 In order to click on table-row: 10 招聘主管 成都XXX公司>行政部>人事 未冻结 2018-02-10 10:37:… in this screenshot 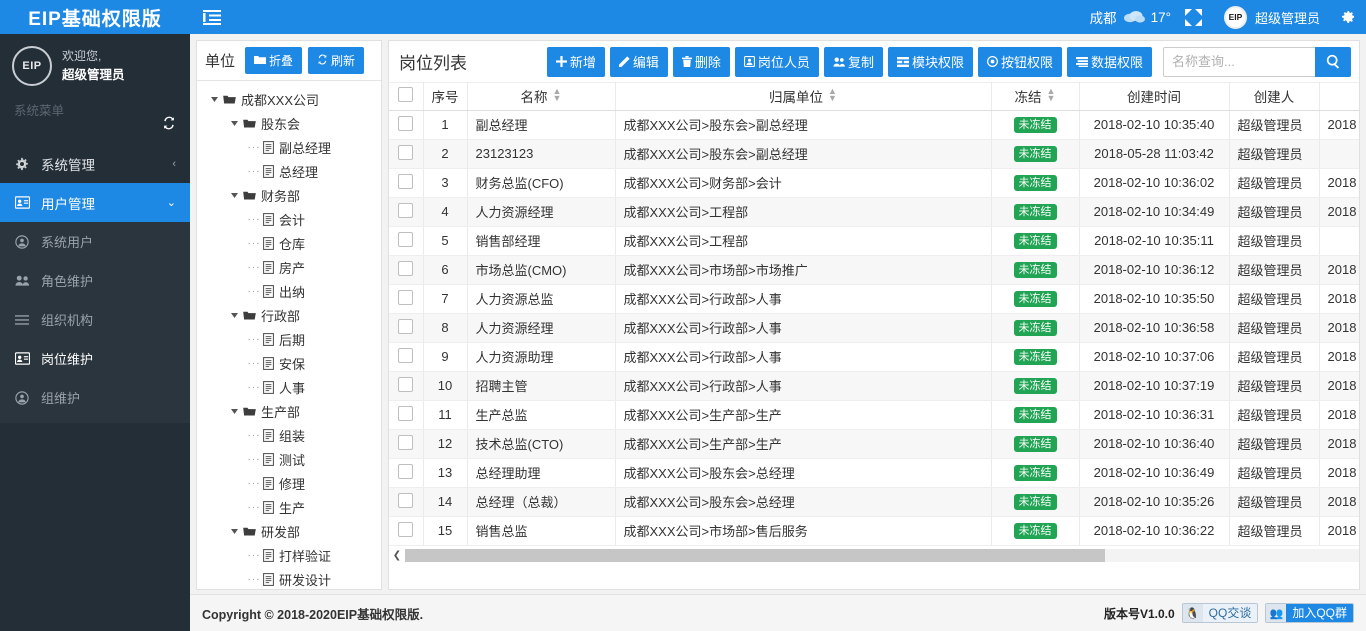, I will do `click(874, 386)`.